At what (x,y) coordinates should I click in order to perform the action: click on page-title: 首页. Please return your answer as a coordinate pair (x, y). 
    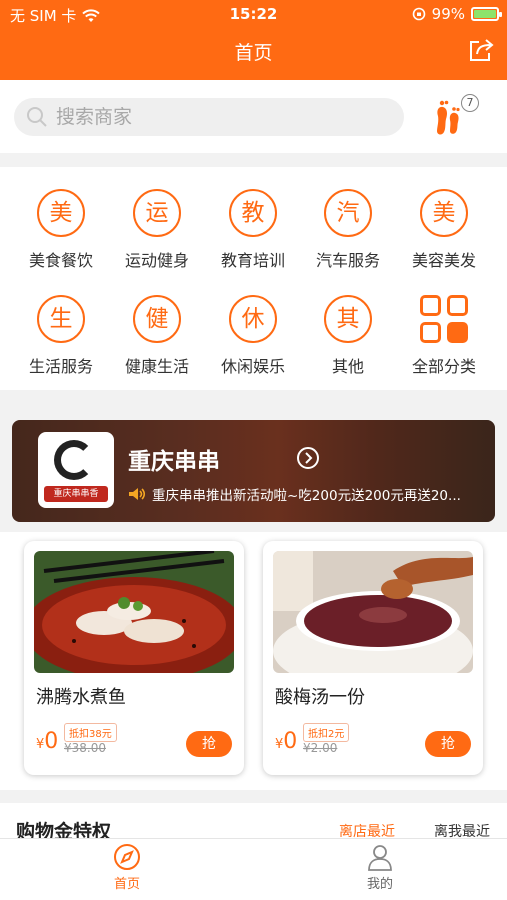
    Looking at the image, I should click on (253, 53).